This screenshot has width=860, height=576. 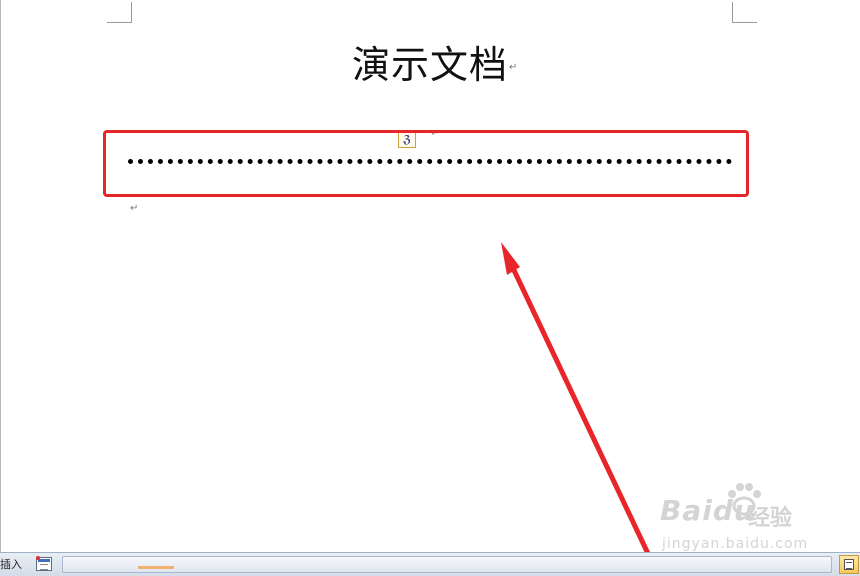 What do you see at coordinates (707, 510) in the screenshot?
I see `watermark-logo-text: Baidu` at bounding box center [707, 510].